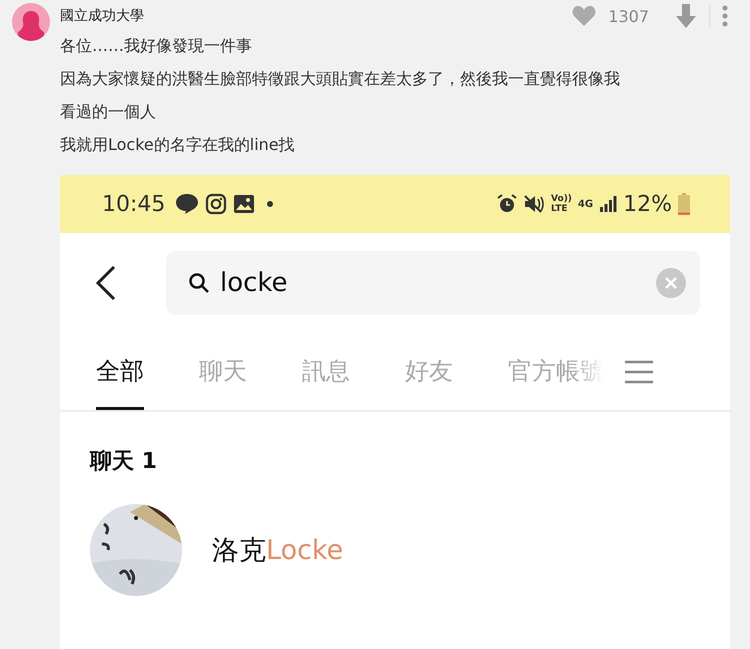 The image size is (750, 649). I want to click on user-avatar, so click(31, 22).